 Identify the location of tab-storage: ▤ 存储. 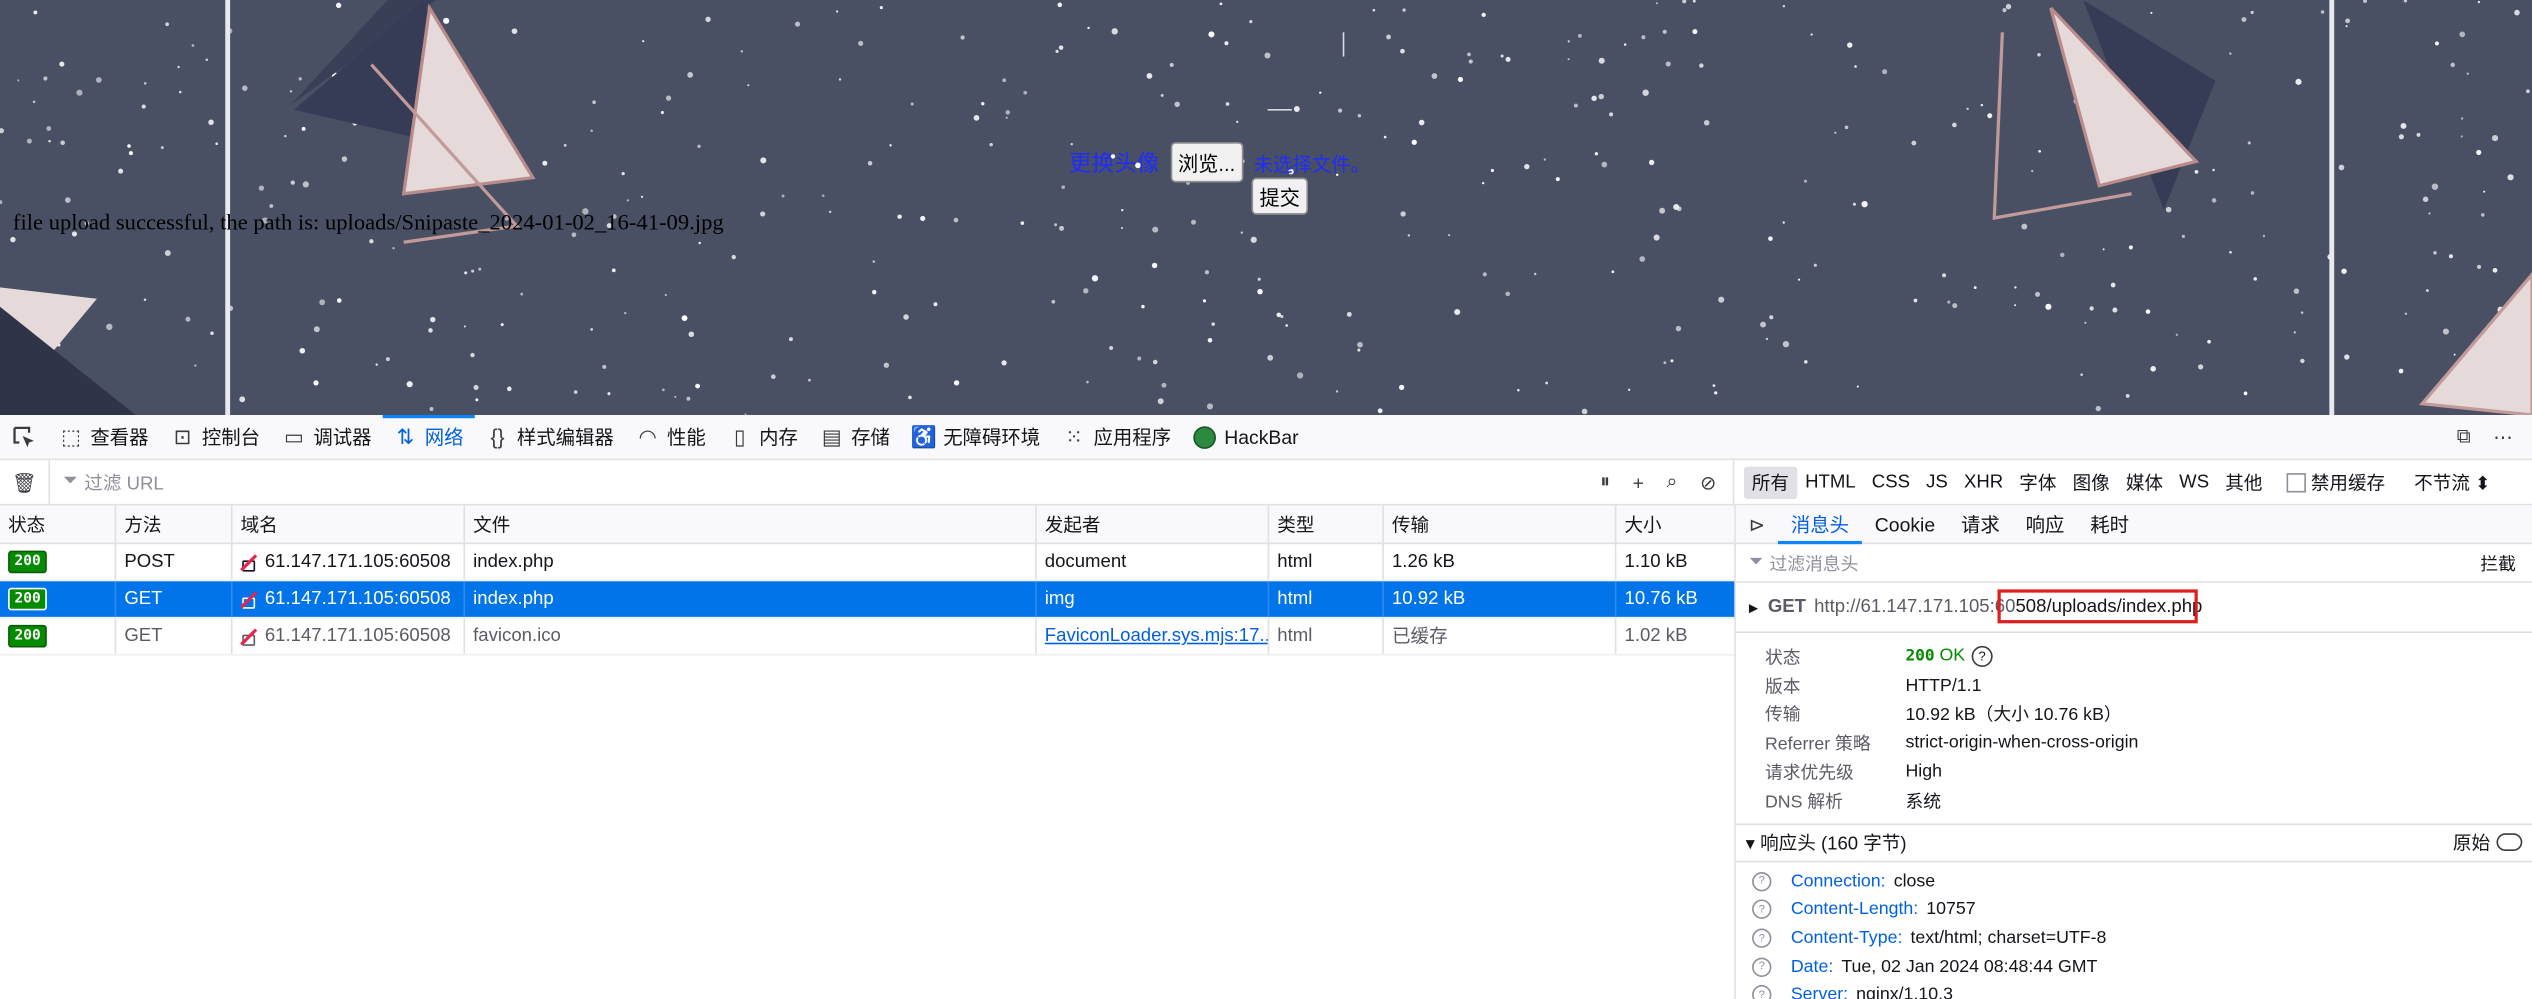
(855, 437).